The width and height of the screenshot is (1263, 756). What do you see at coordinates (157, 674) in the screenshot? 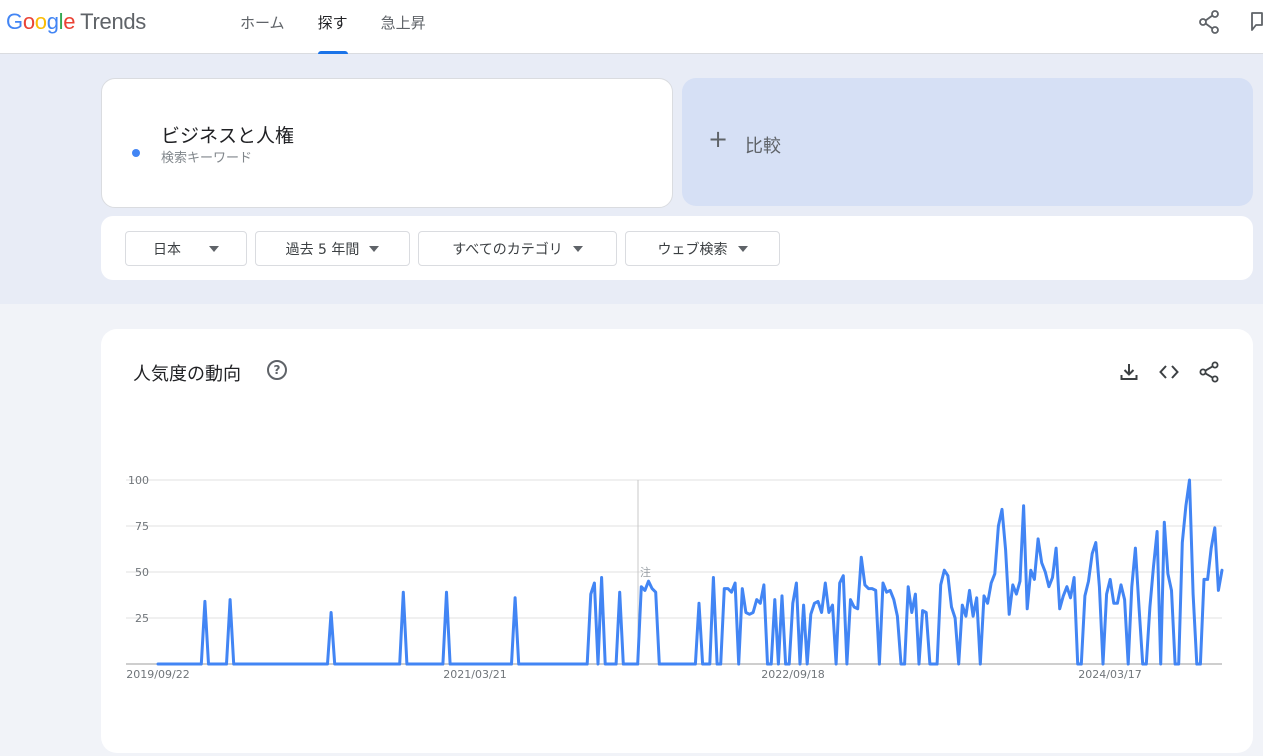
I see `x-tick-label: 2019/09/22` at bounding box center [157, 674].